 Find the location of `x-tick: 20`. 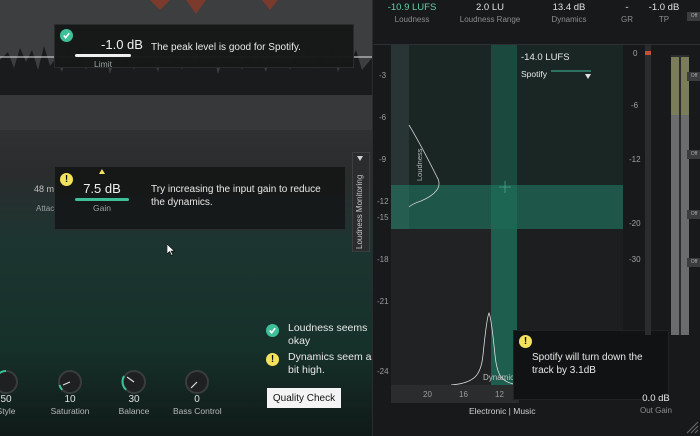

x-tick: 20 is located at coordinates (427, 394).